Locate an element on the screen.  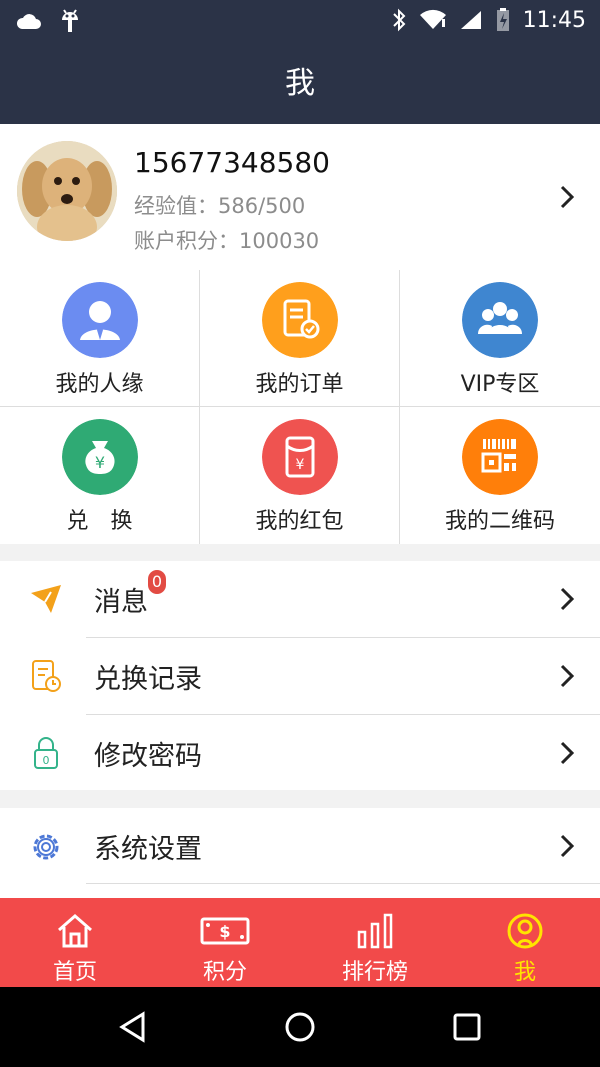
ranking-icon is located at coordinates (375, 931).